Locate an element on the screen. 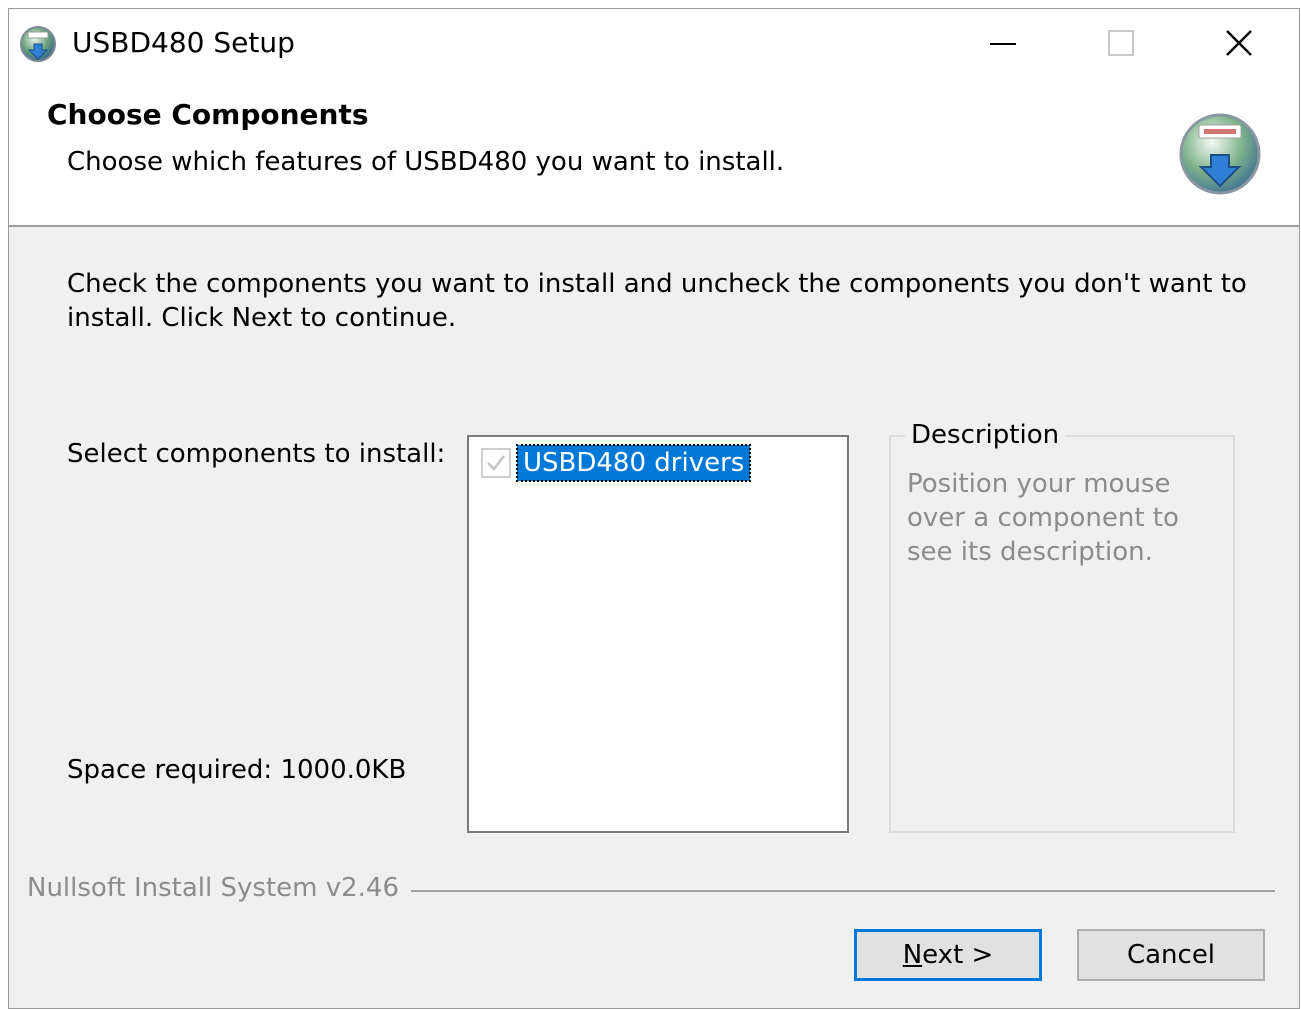 The height and width of the screenshot is (1009, 1301). minimize-icon is located at coordinates (1003, 44).